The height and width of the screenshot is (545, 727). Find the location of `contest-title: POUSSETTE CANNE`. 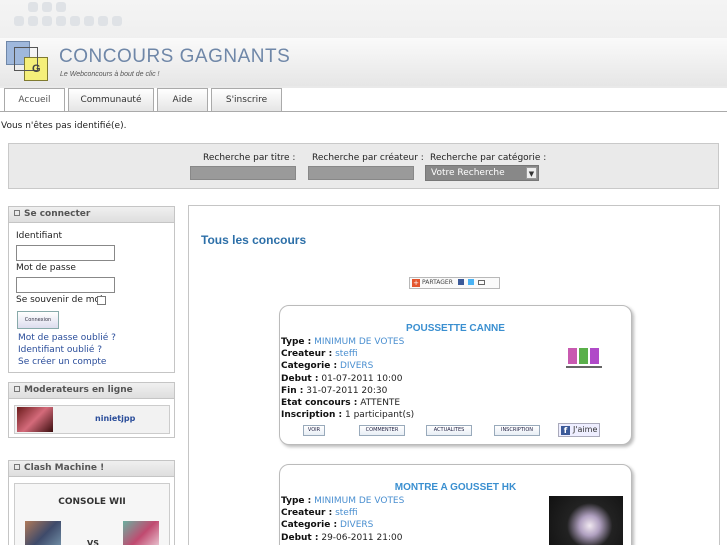

contest-title: POUSSETTE CANNE is located at coordinates (455, 328).